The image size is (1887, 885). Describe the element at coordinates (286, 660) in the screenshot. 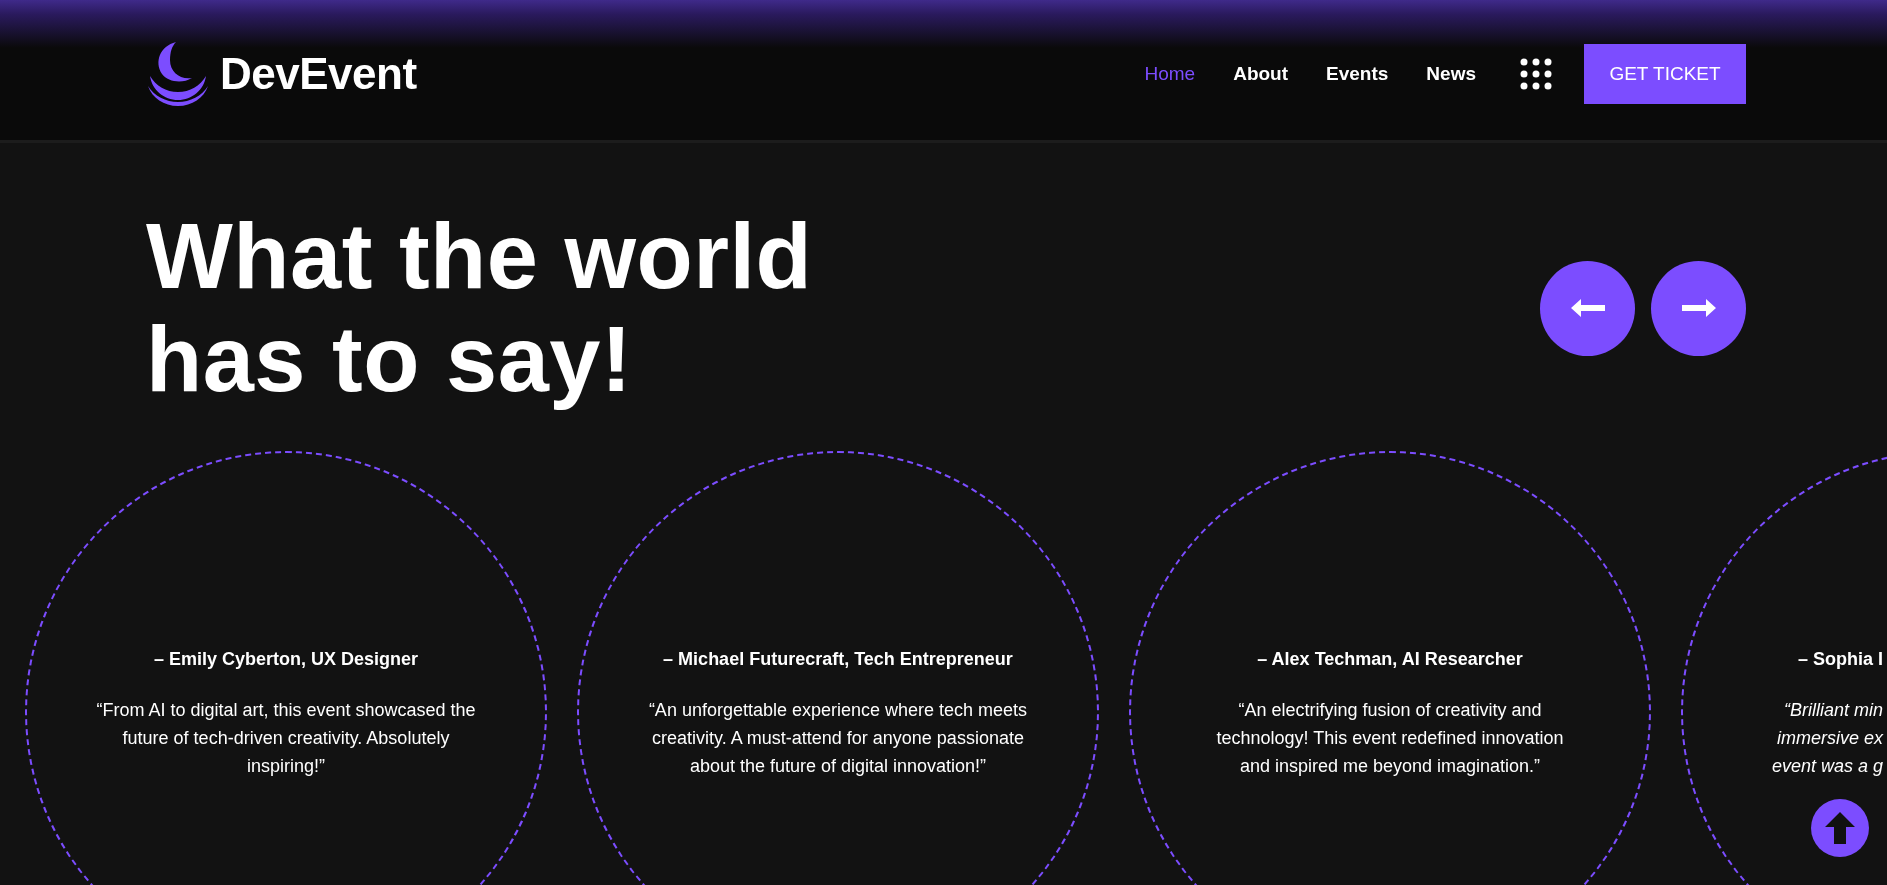

I see `author-name: – Emily Cyberton, UX Designer` at that location.